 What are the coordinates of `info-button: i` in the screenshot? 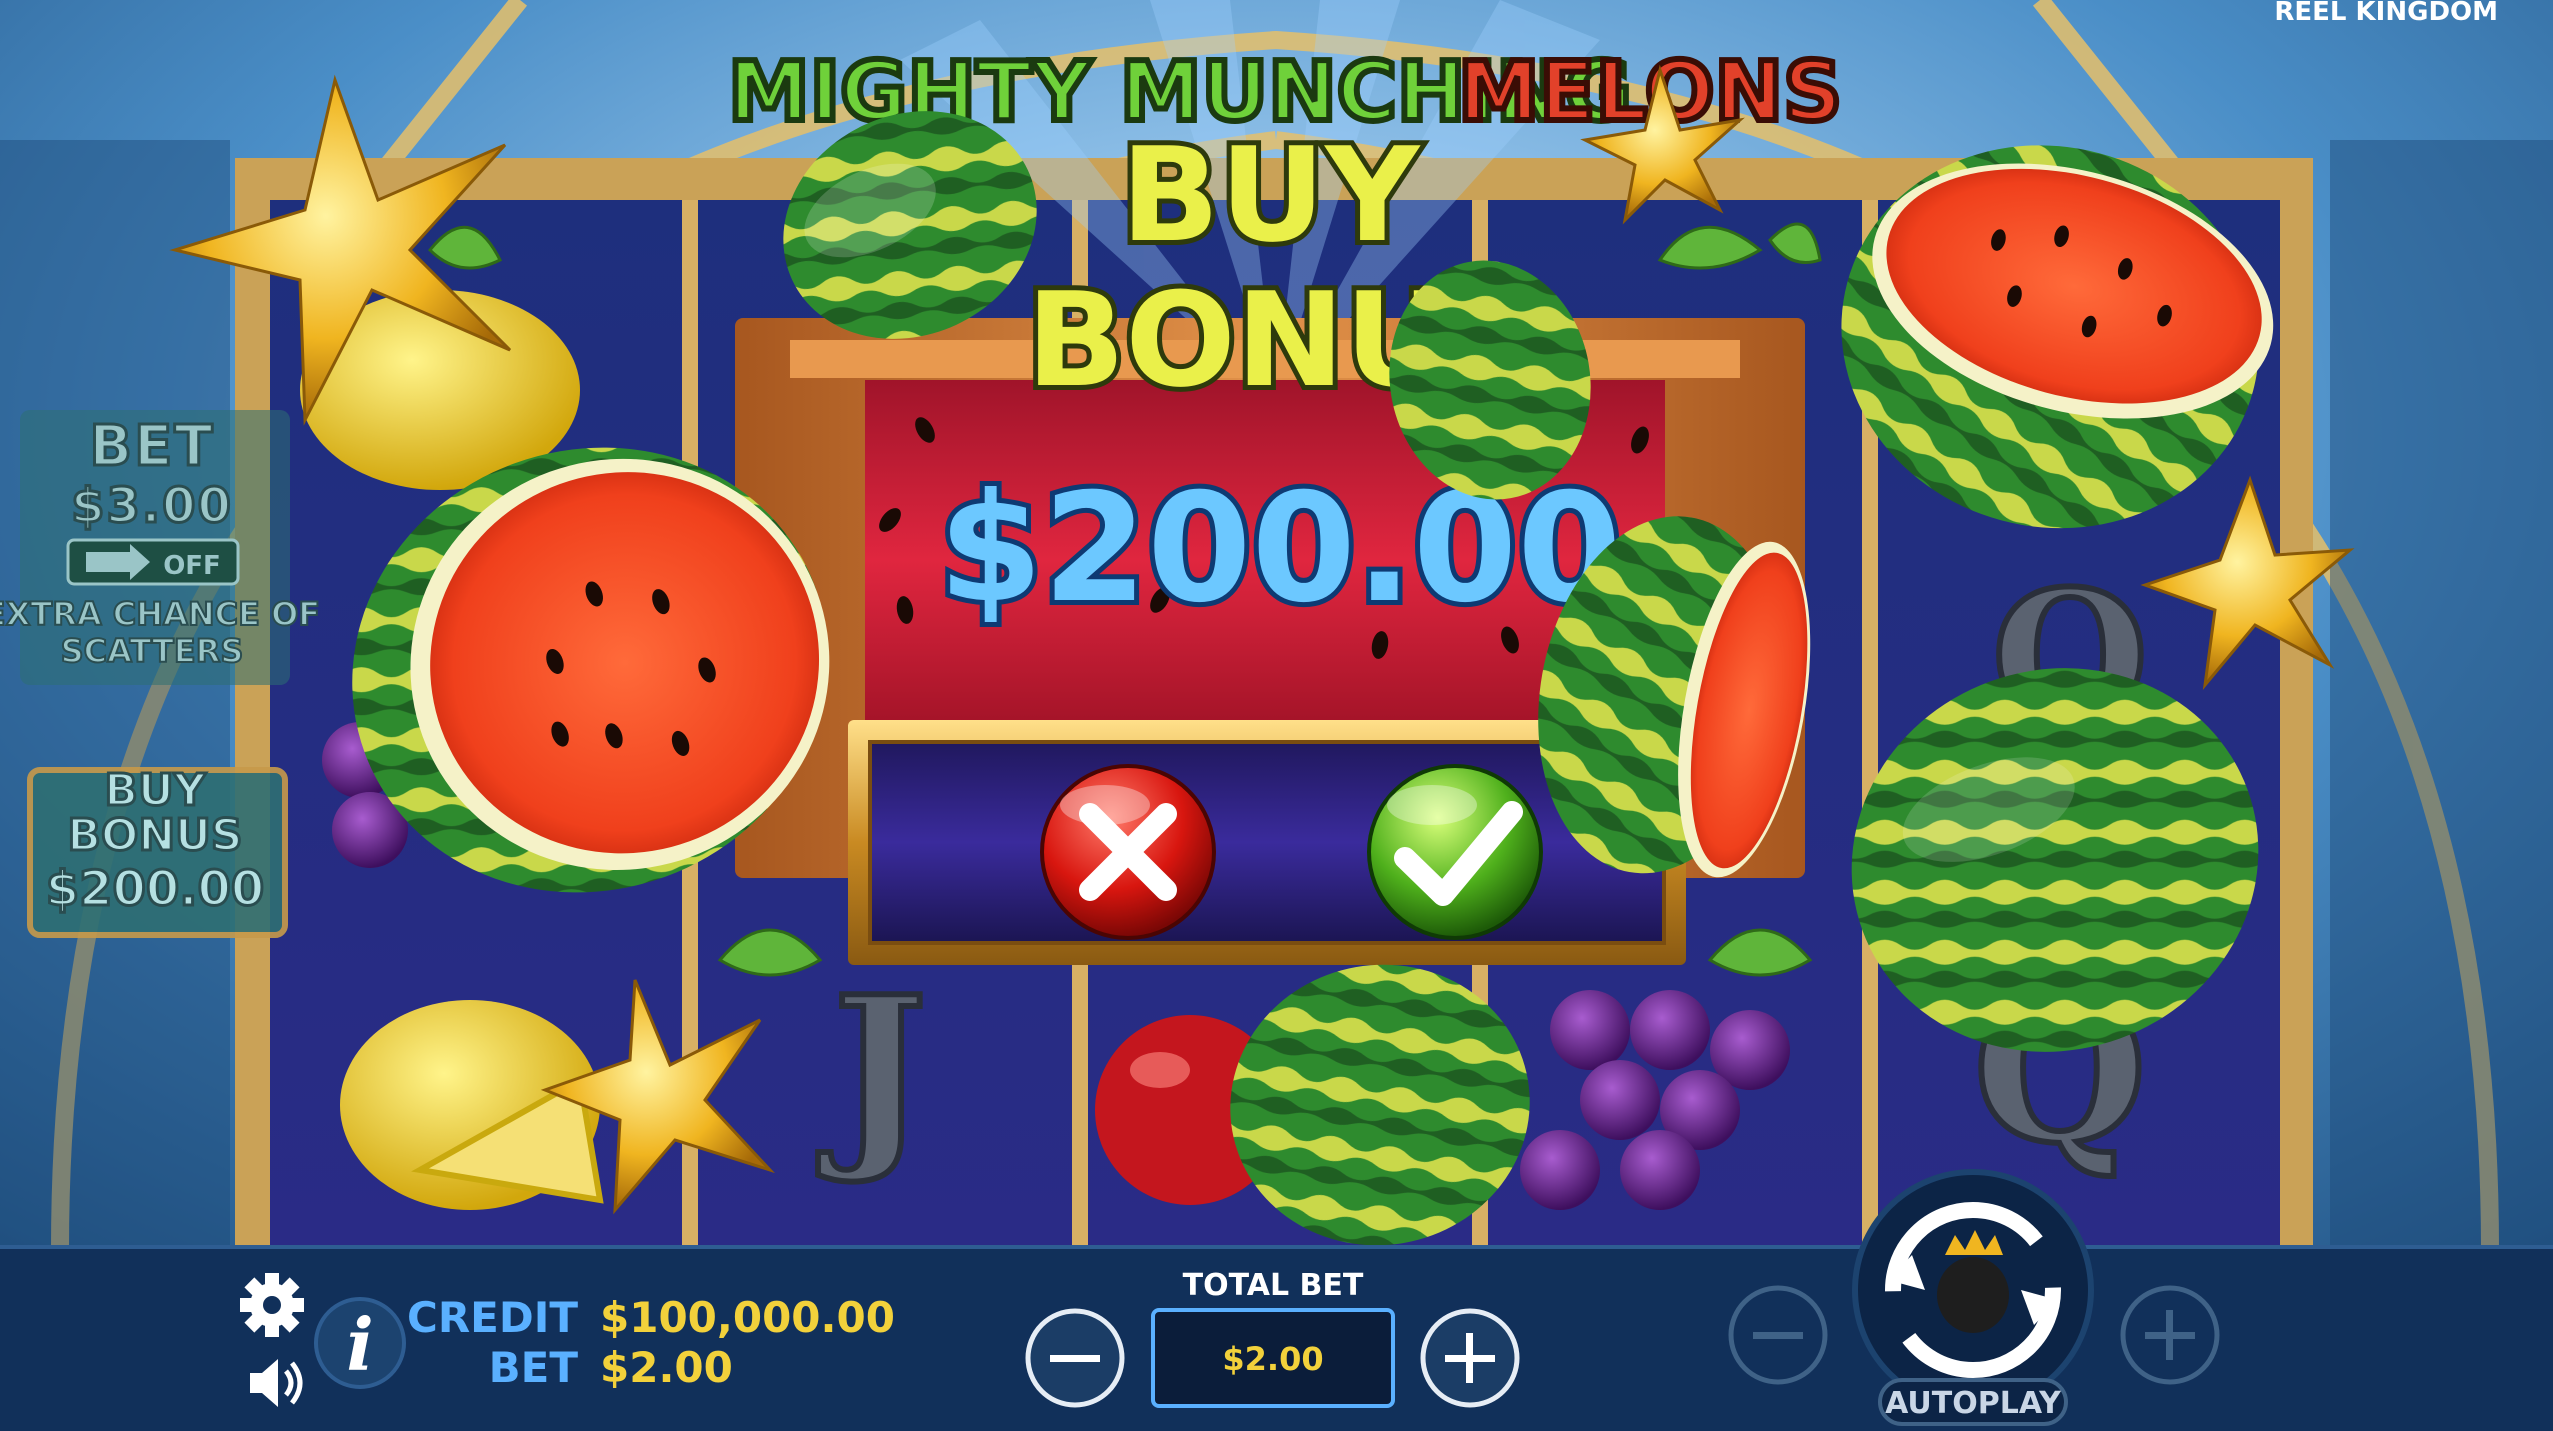 It's located at (360, 1343).